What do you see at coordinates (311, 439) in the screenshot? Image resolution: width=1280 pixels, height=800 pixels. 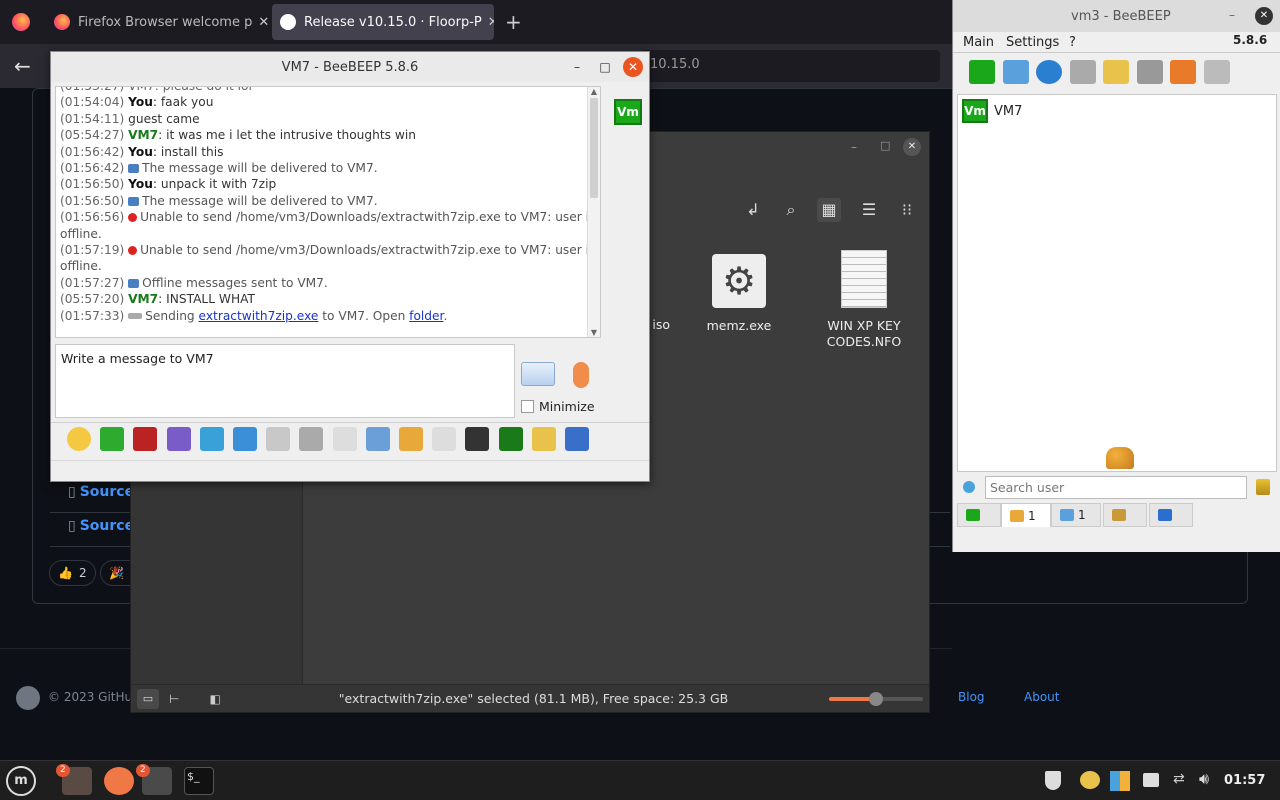 I see `dictionary-icon` at bounding box center [311, 439].